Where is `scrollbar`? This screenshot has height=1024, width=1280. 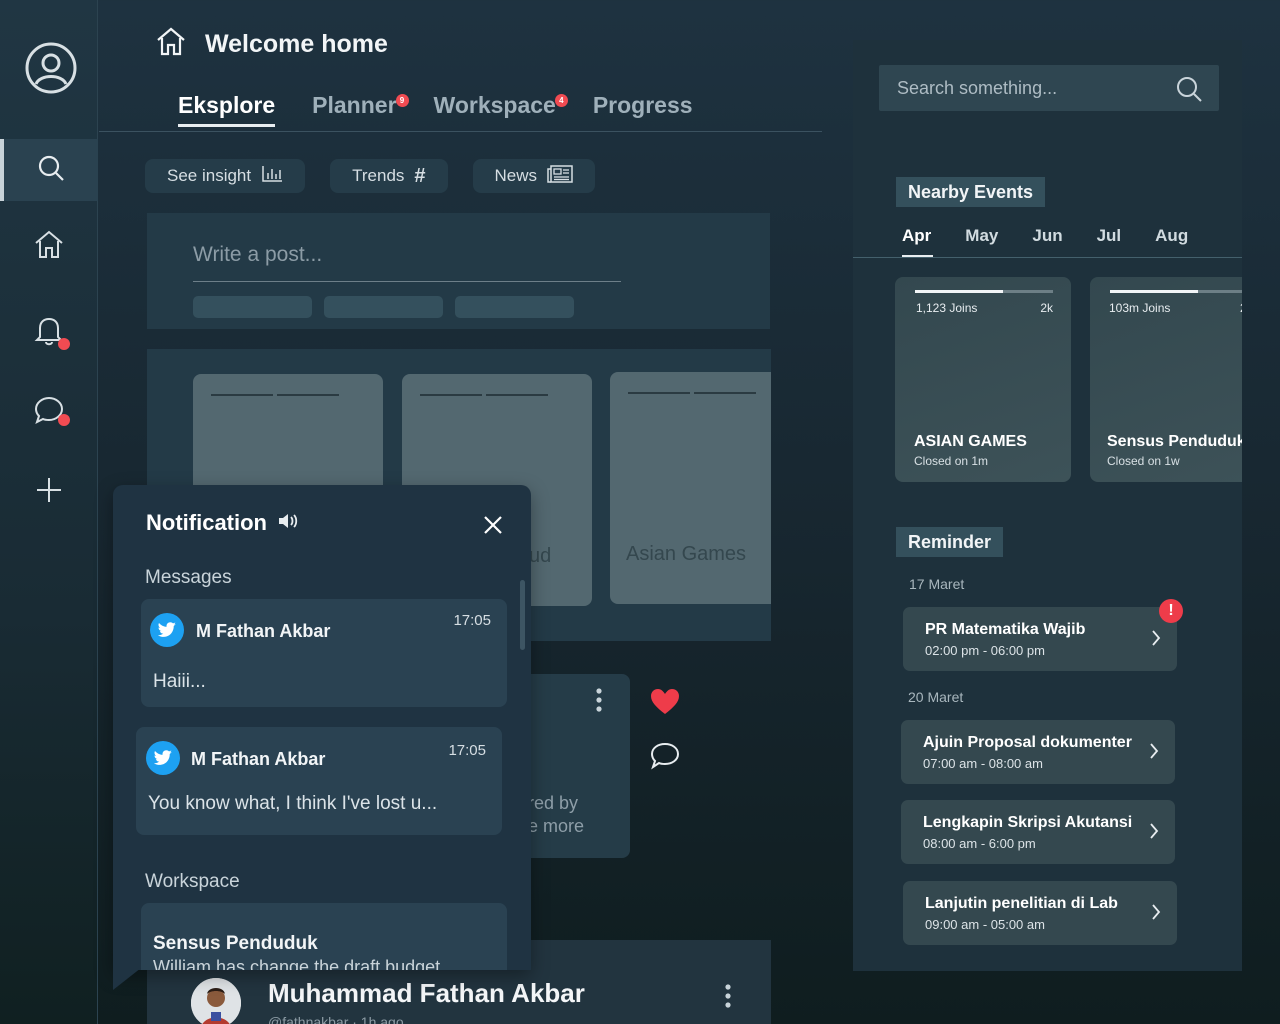 scrollbar is located at coordinates (522, 615).